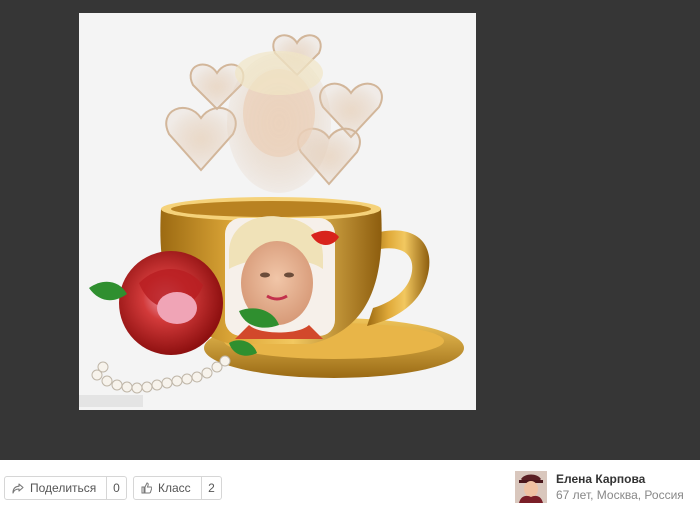 The image size is (700, 509). Describe the element at coordinates (620, 495) in the screenshot. I see `author-meta: 67 лет, Москва, Россия` at that location.